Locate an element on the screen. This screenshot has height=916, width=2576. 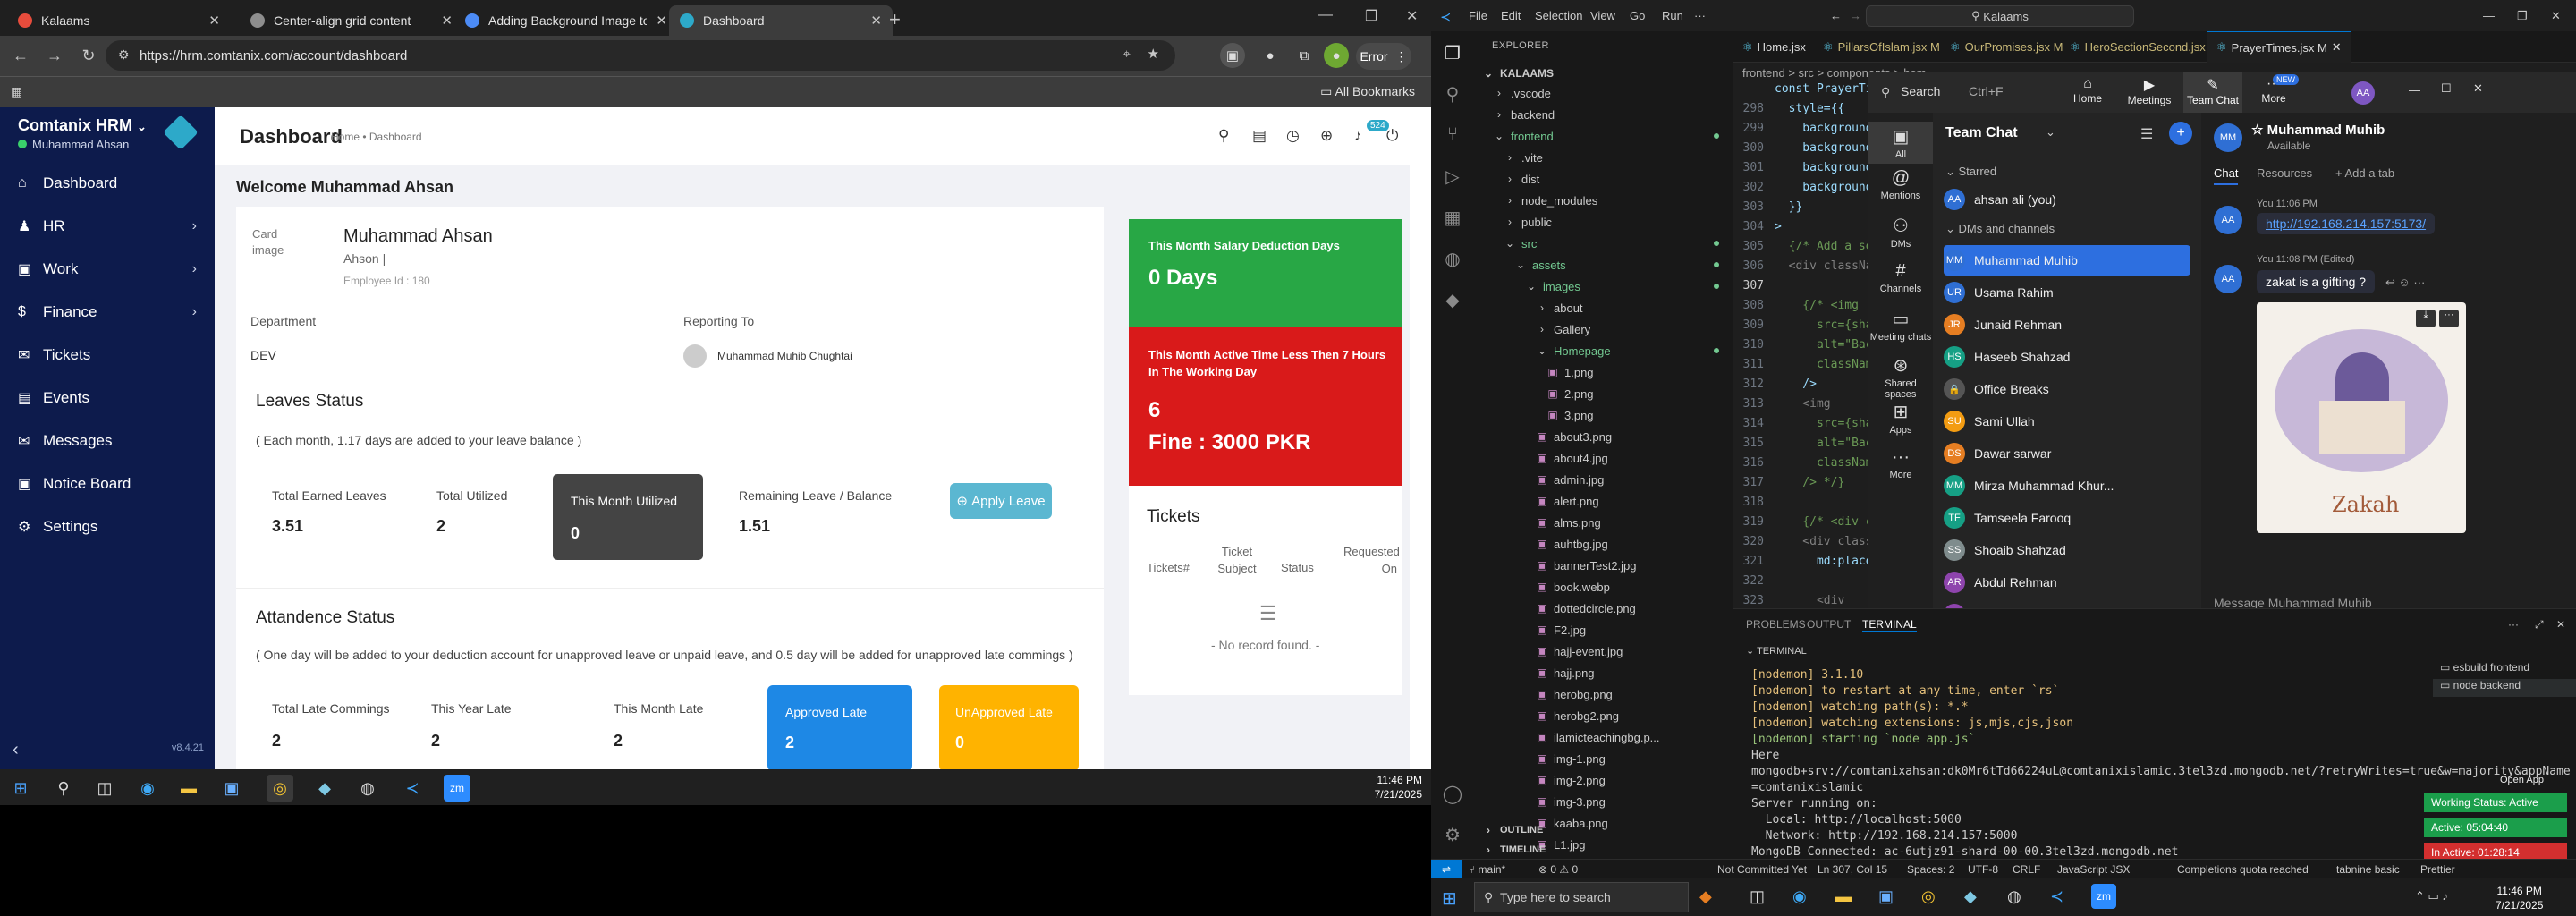
tree-item: ▣ img-3.png is located at coordinates (1631, 801).